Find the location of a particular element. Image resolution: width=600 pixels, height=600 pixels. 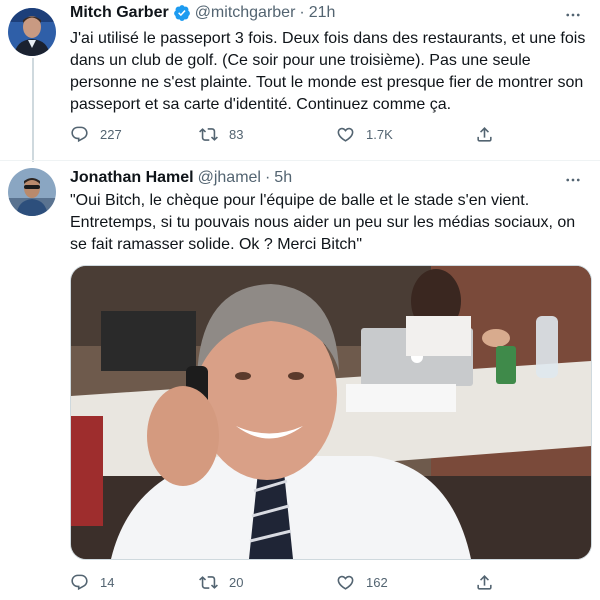

like-count: 1.7K is located at coordinates (379, 134).